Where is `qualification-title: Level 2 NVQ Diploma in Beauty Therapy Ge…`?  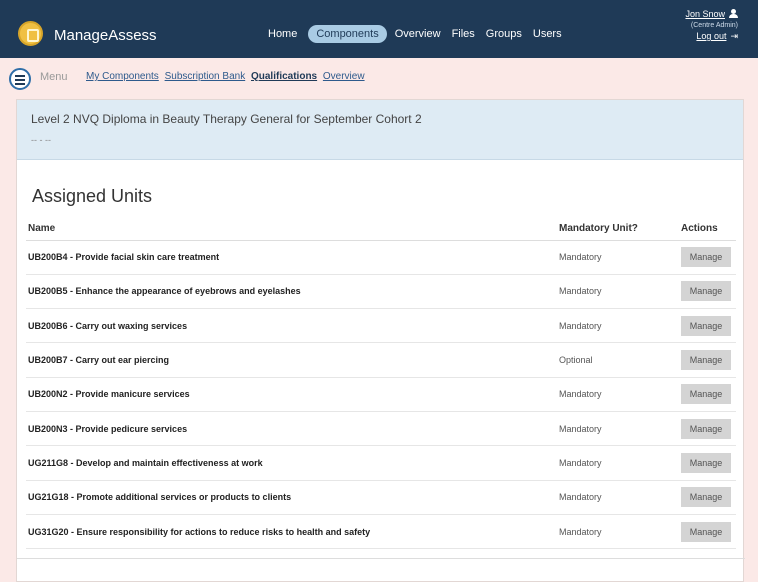 qualification-title: Level 2 NVQ Diploma in Beauty Therapy Ge… is located at coordinates (226, 119).